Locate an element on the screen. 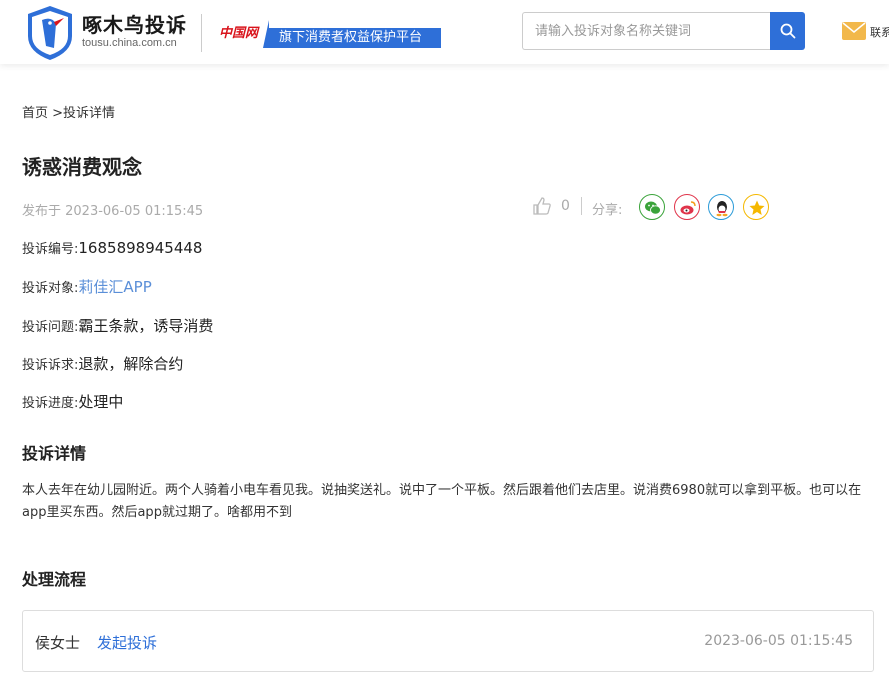  share-qzone-button is located at coordinates (756, 207).